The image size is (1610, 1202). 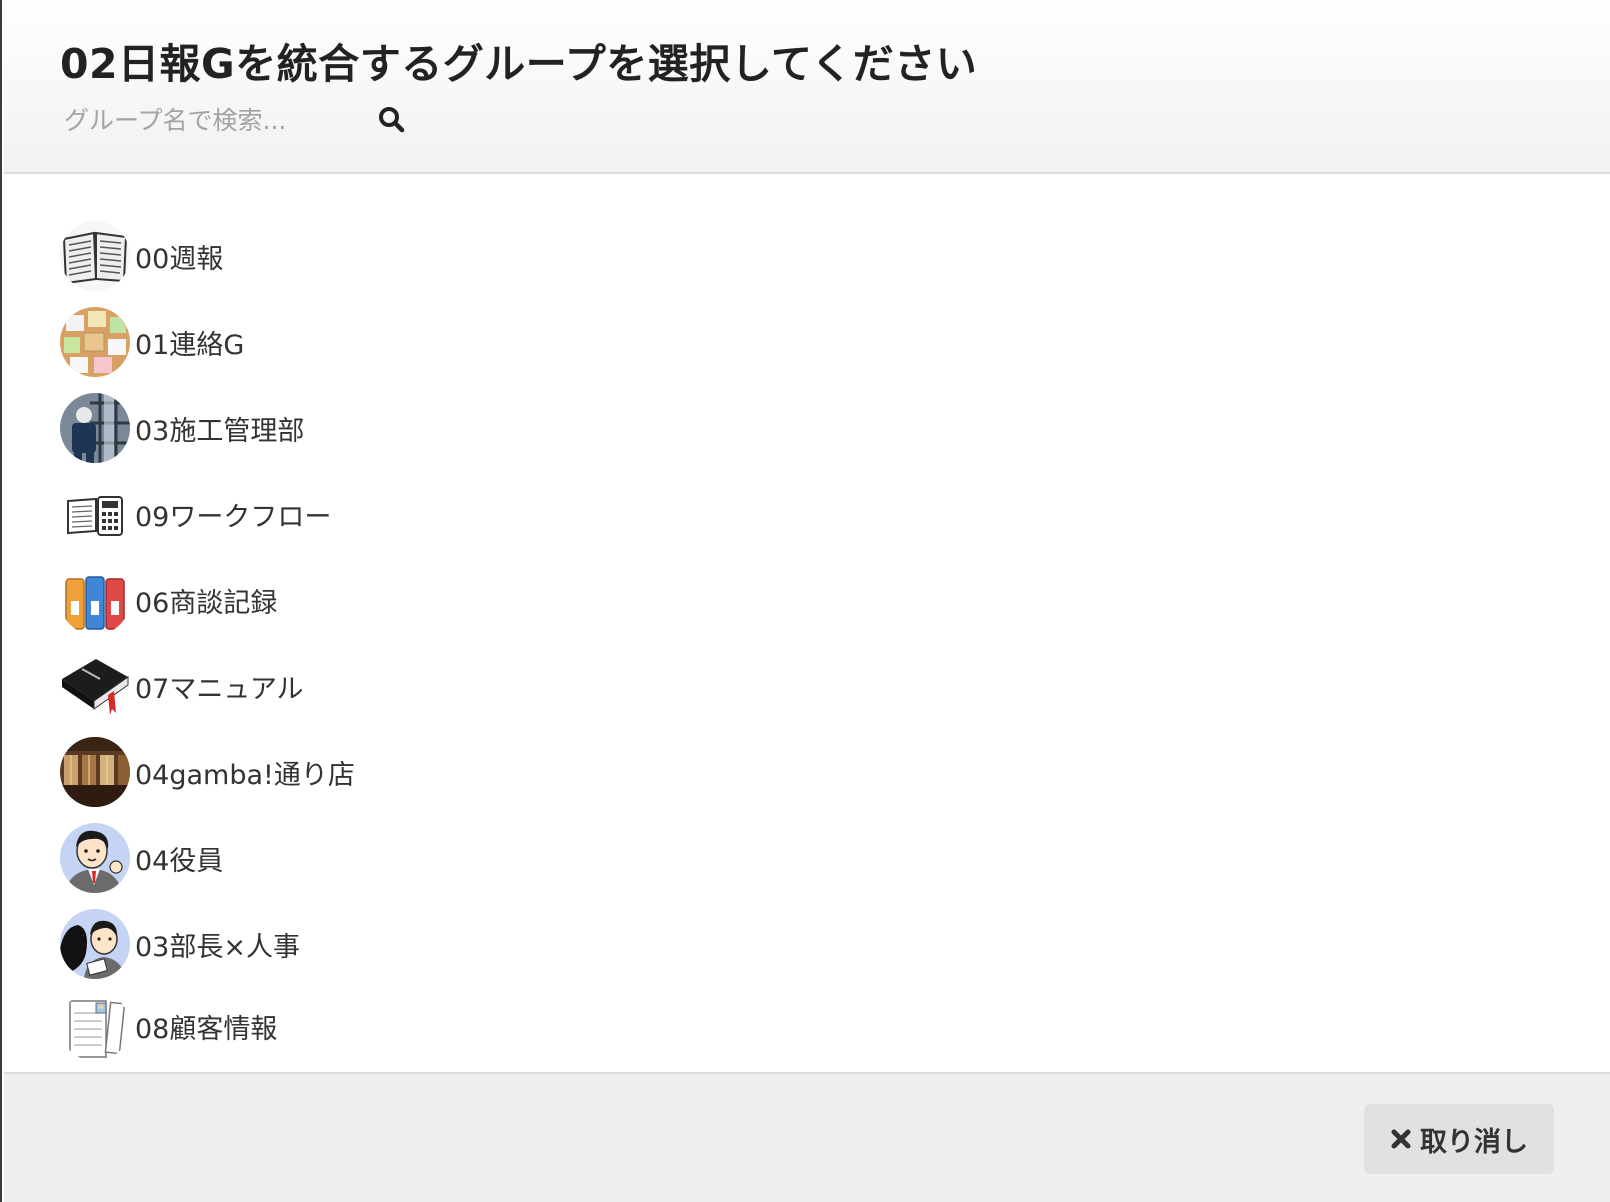 What do you see at coordinates (360, 772) in the screenshot?
I see `group-item: 04gamba!通り店` at bounding box center [360, 772].